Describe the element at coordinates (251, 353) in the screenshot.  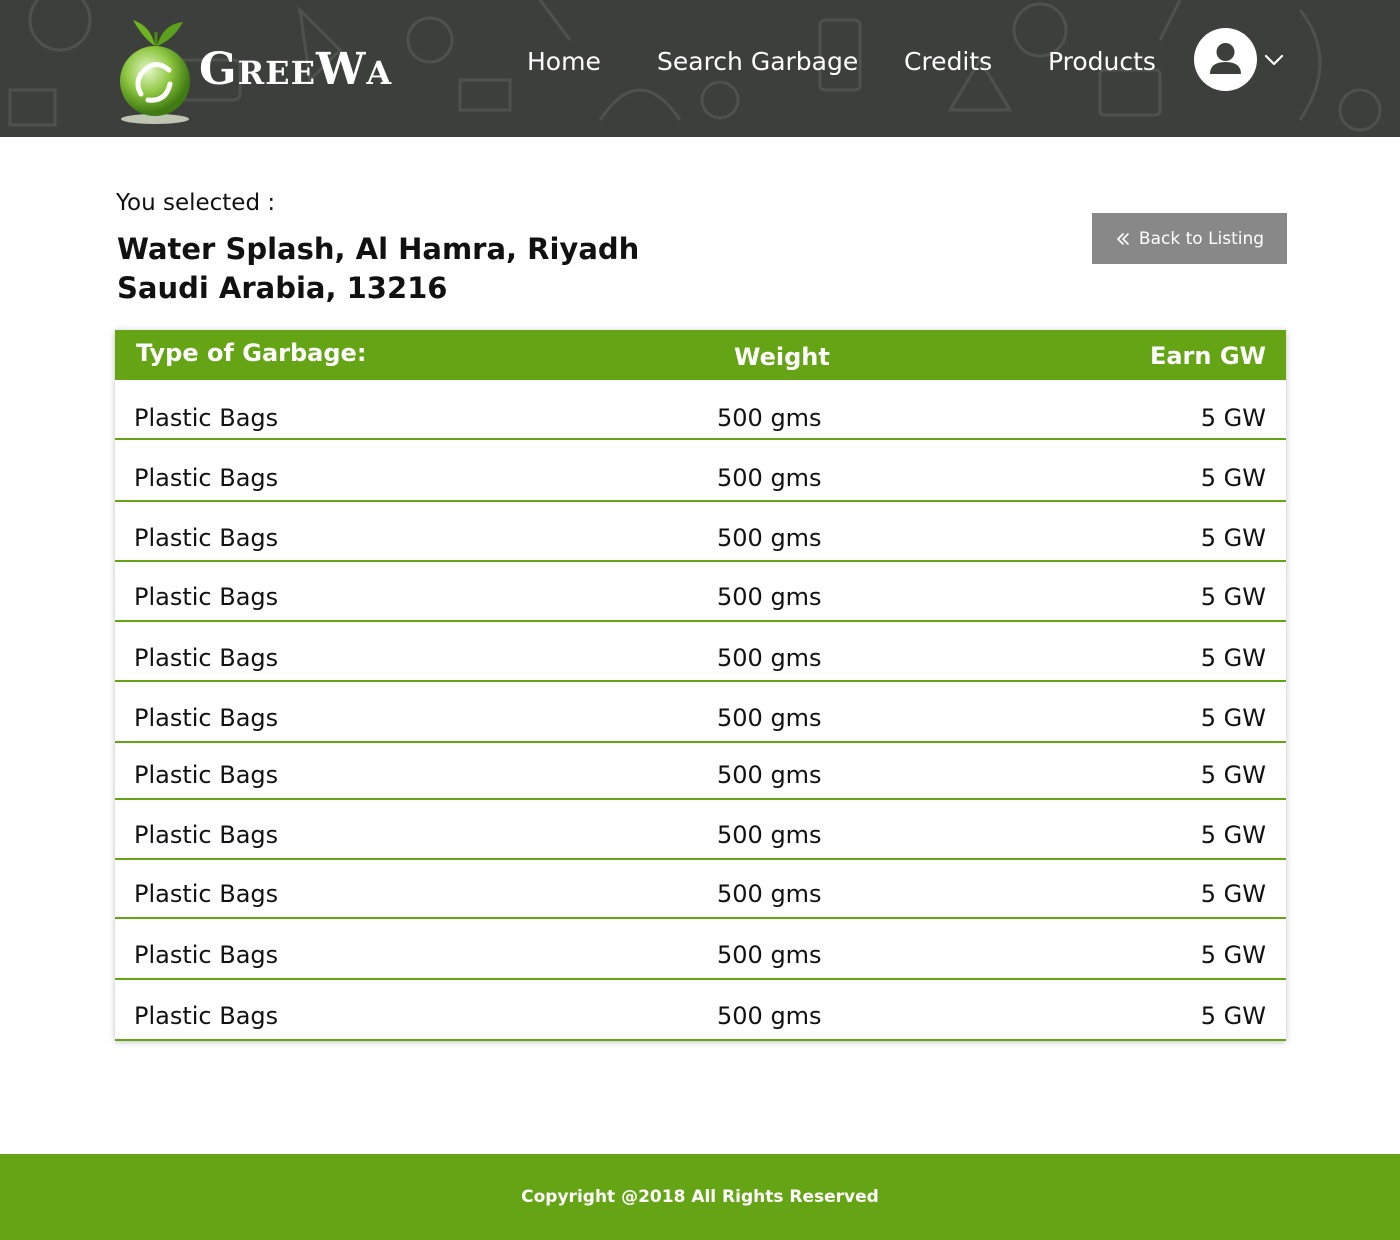
I see `header-type: Type of Garbage:` at that location.